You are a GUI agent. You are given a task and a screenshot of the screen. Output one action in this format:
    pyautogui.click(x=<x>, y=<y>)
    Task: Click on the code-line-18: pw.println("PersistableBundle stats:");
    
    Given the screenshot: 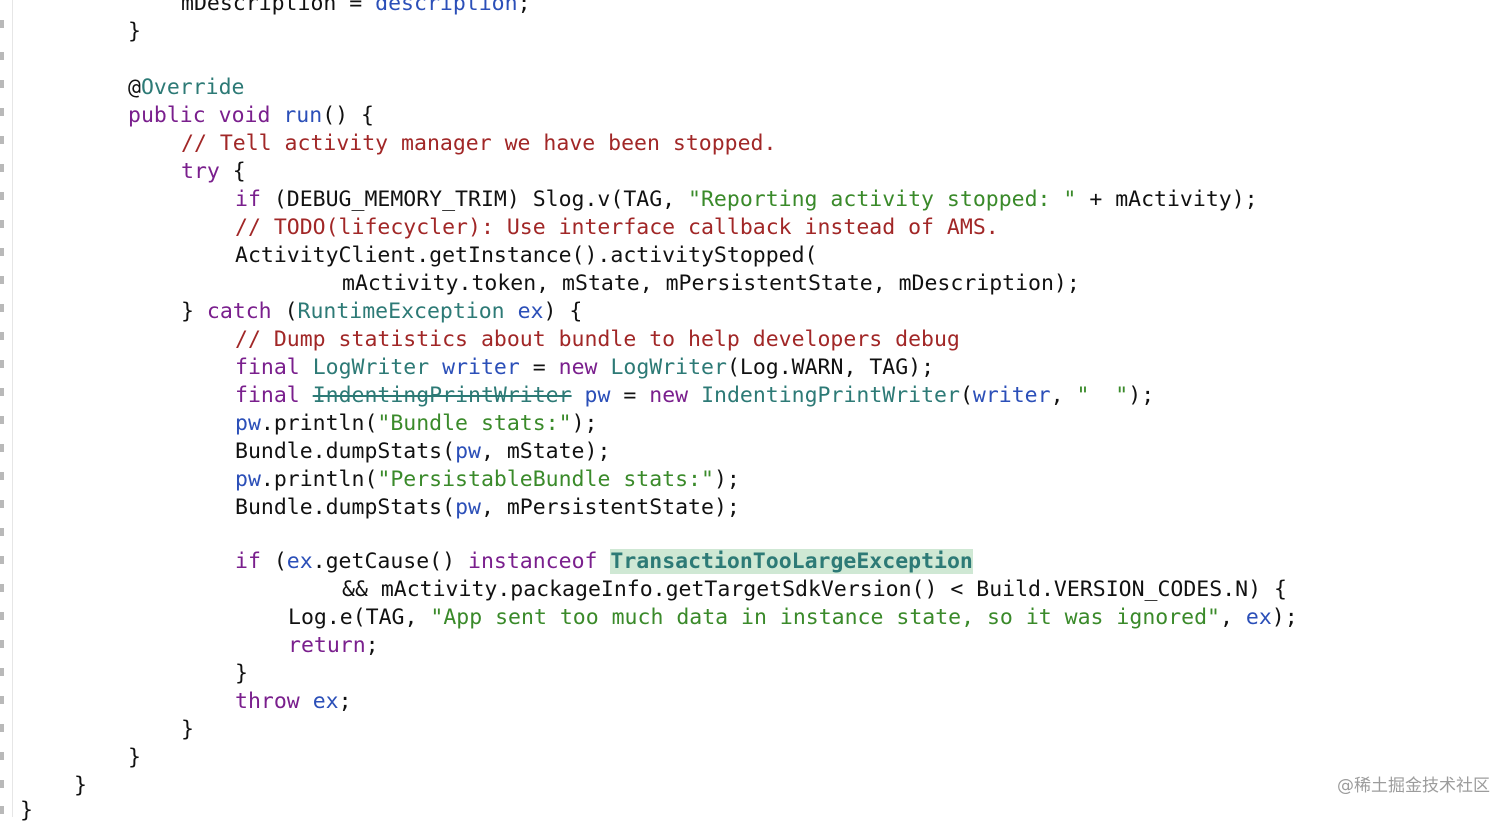 What is the action you would take?
    pyautogui.click(x=487, y=480)
    